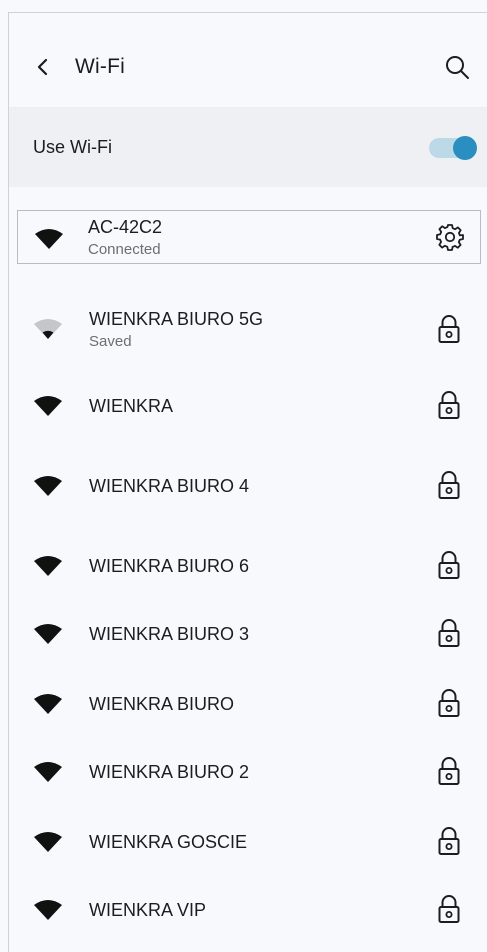  I want to click on network-row: WIENKRA BIURO 3, so click(248, 634).